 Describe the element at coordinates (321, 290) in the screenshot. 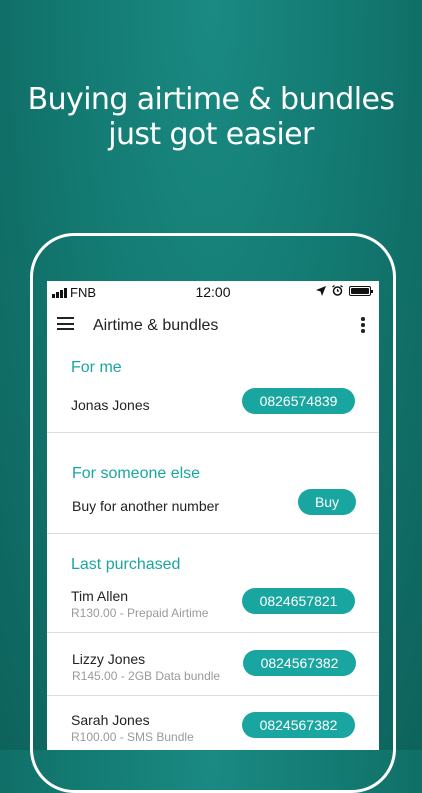

I see `location-arrow-icon` at that location.